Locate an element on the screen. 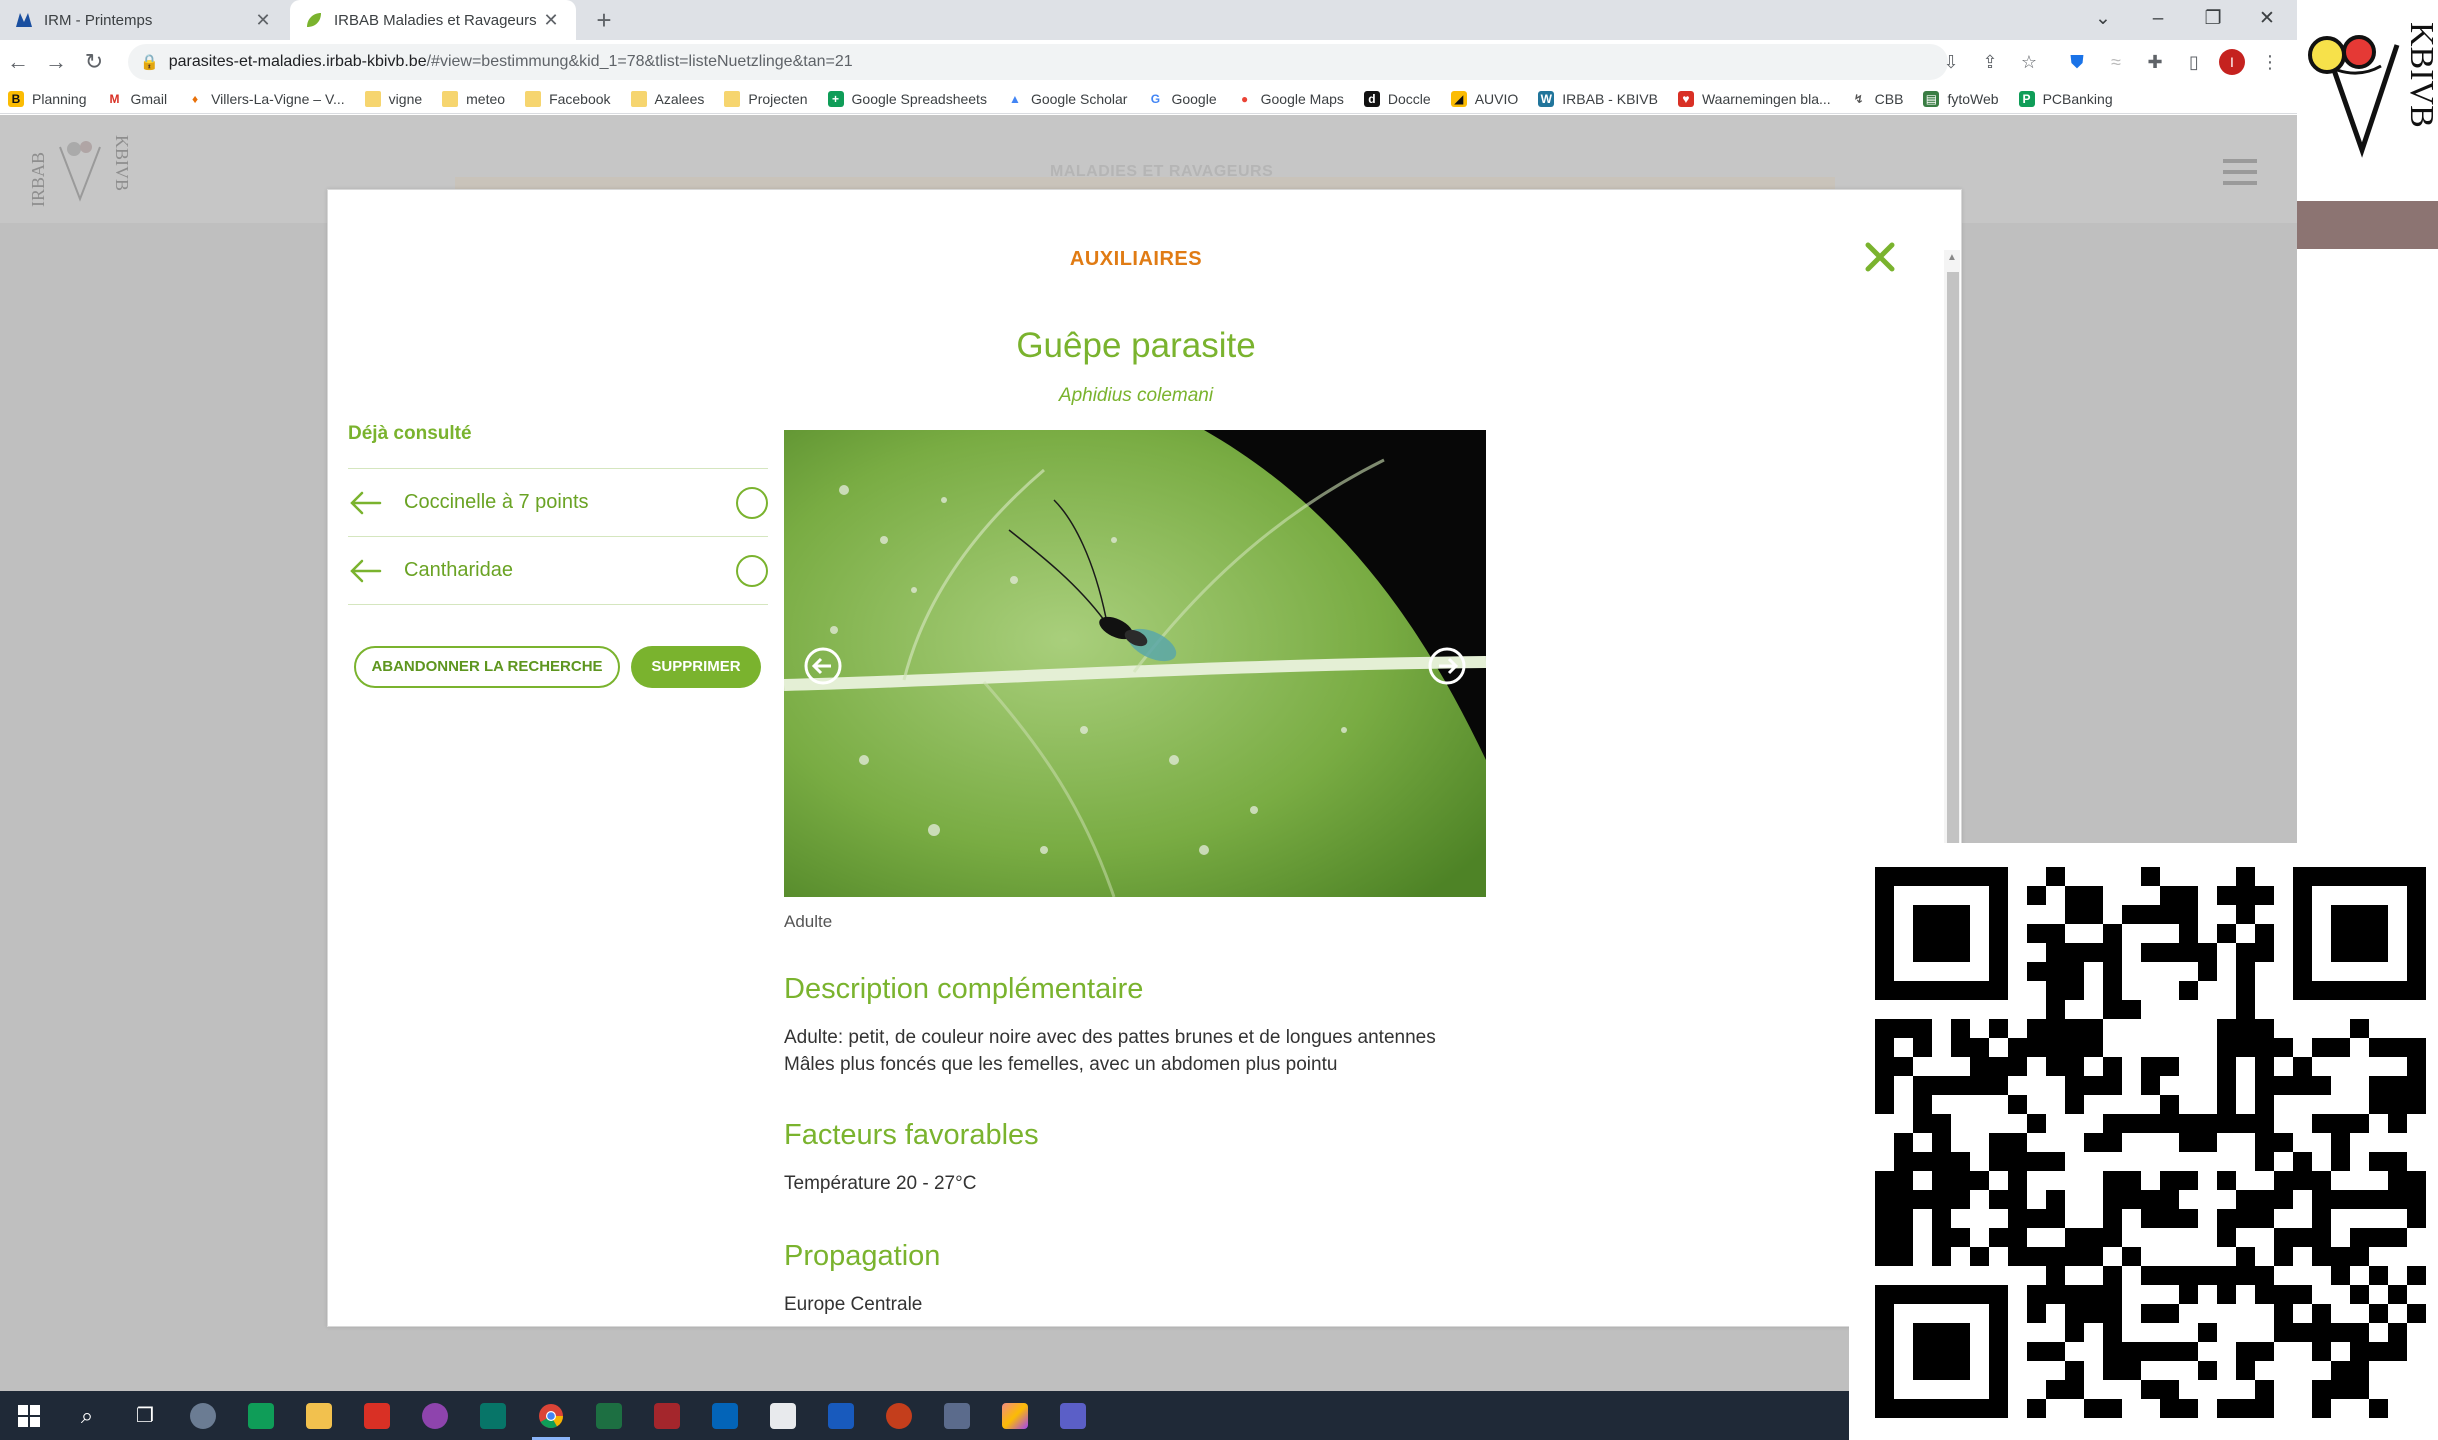 The image size is (2438, 1440). tab-title: IRM - Printemps is located at coordinates (98, 20).